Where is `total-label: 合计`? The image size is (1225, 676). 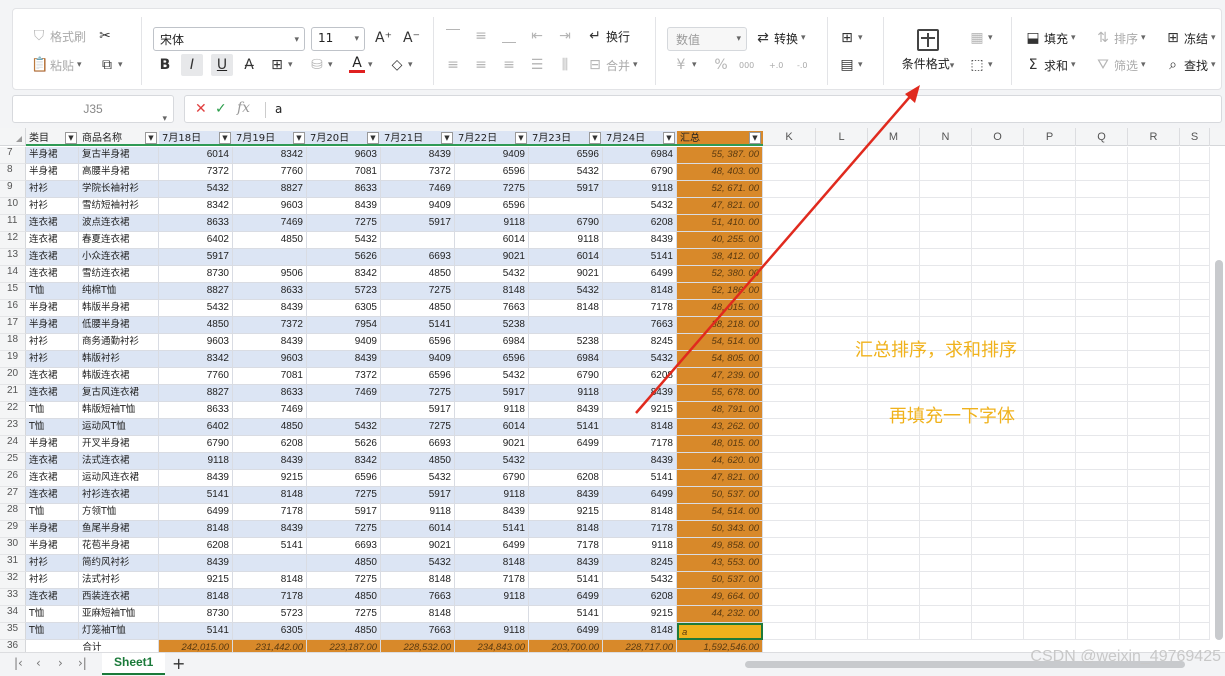 total-label: 合计 is located at coordinates (92, 646).